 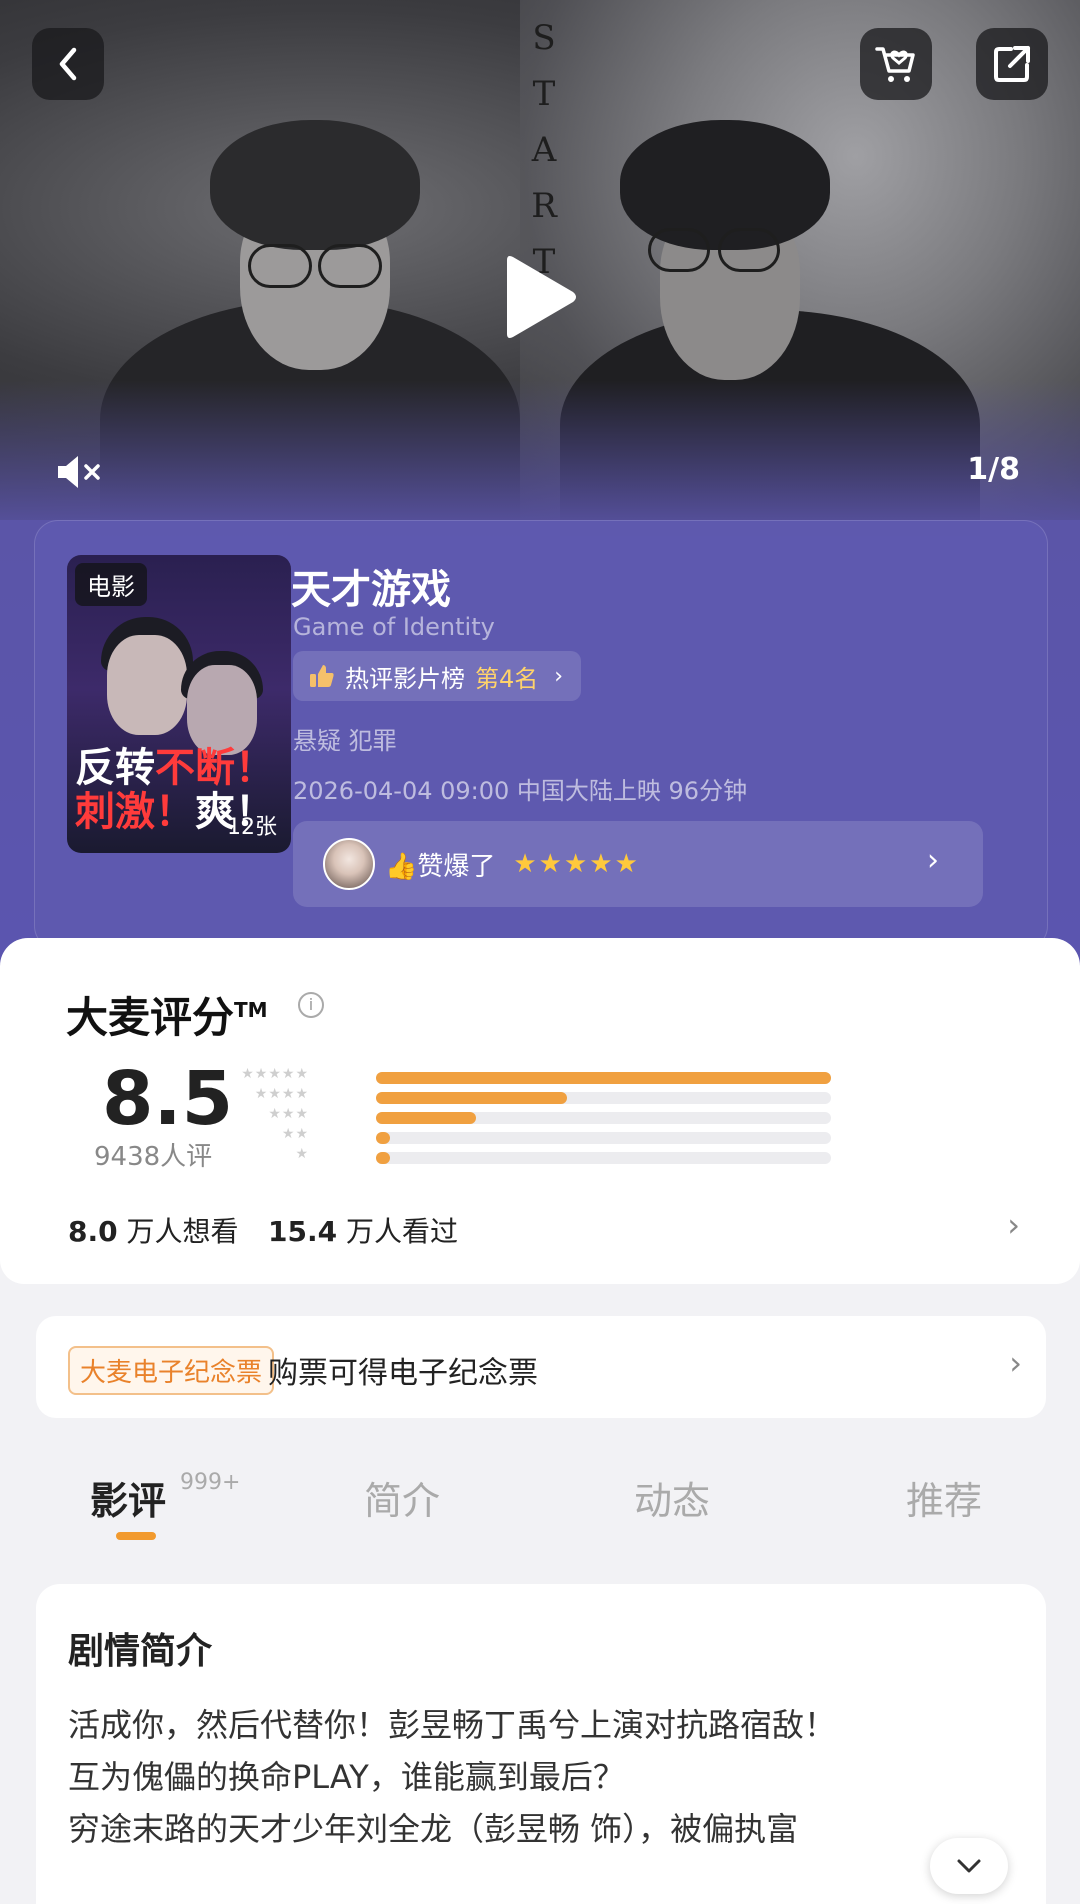 What do you see at coordinates (538, 297) in the screenshot?
I see `play-icon` at bounding box center [538, 297].